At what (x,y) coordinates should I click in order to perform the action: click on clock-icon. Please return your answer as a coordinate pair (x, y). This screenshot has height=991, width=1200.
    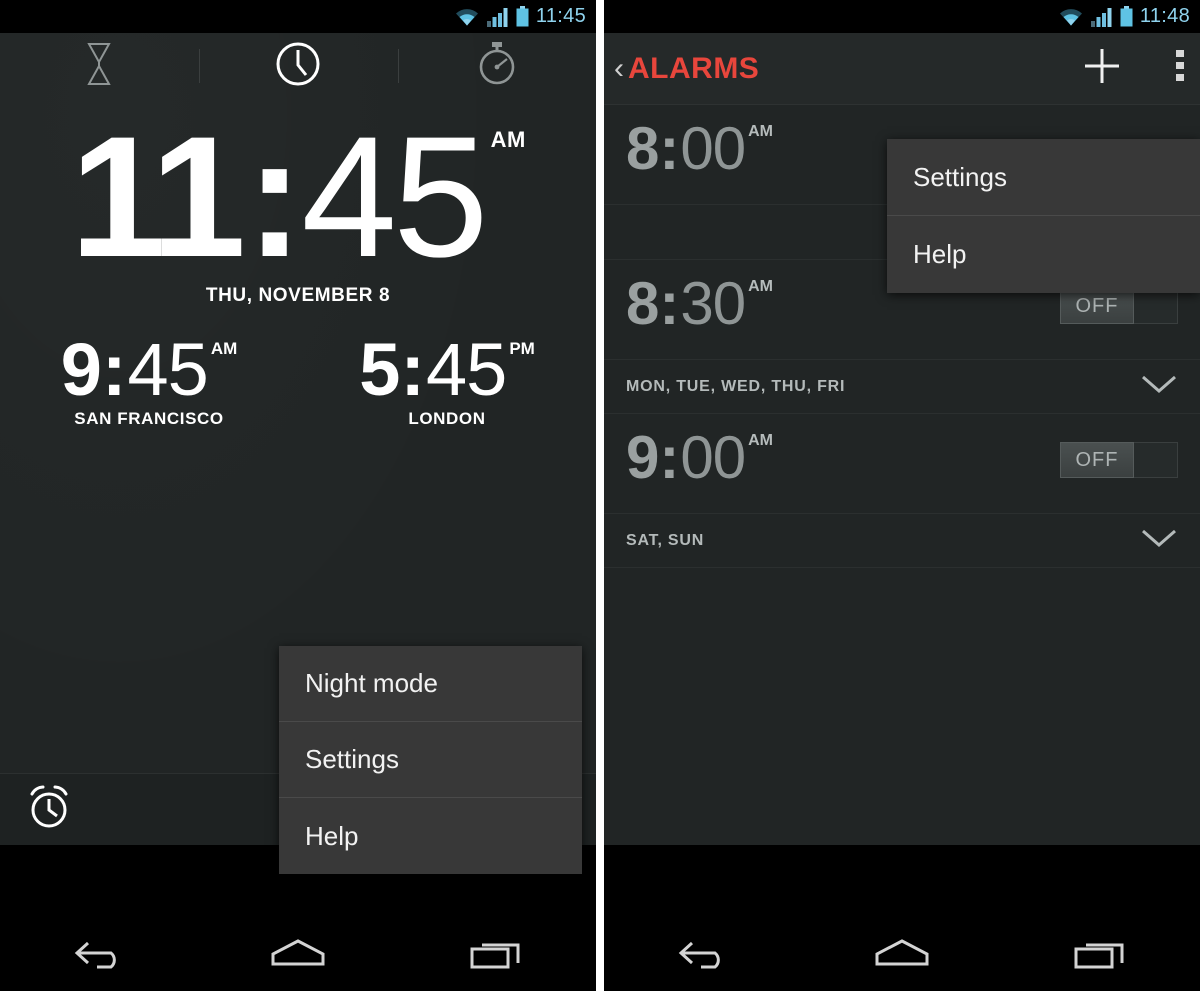
    Looking at the image, I should click on (298, 66).